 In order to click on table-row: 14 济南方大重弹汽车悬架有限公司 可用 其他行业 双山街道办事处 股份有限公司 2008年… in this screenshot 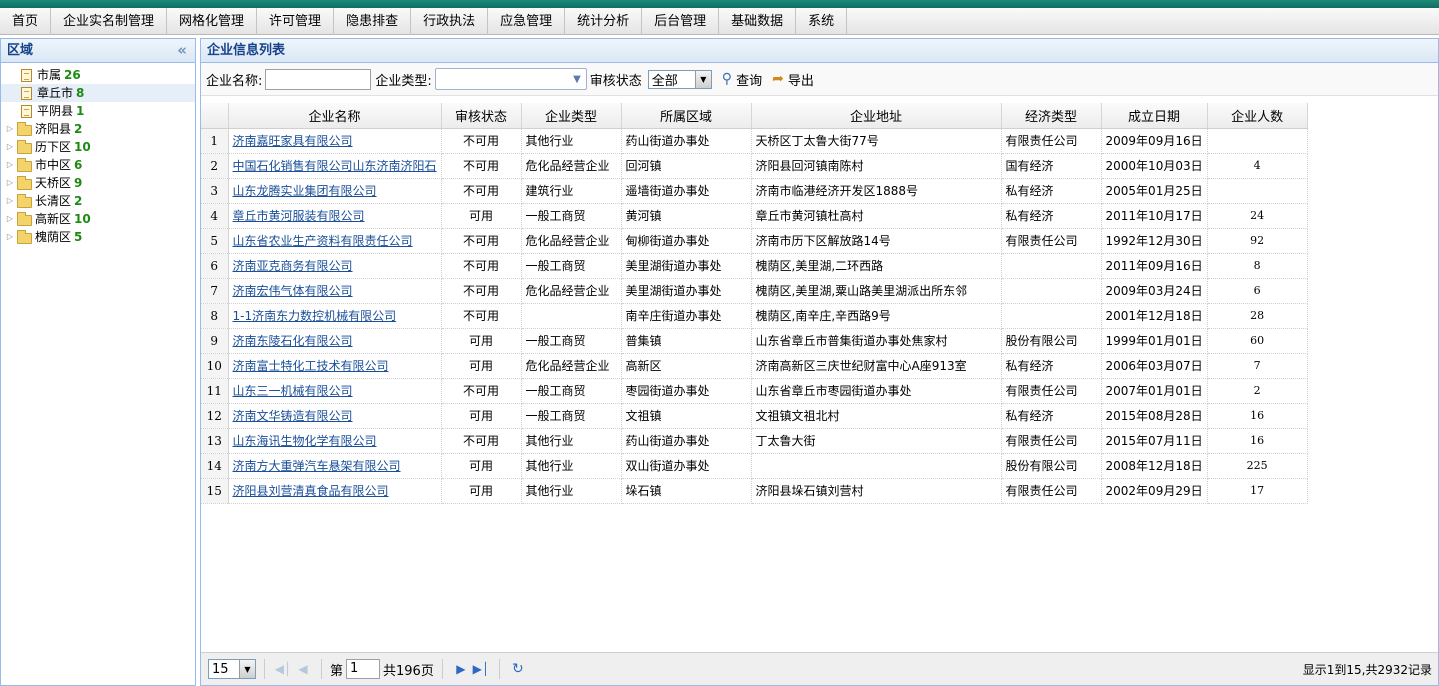, I will do `click(754, 466)`.